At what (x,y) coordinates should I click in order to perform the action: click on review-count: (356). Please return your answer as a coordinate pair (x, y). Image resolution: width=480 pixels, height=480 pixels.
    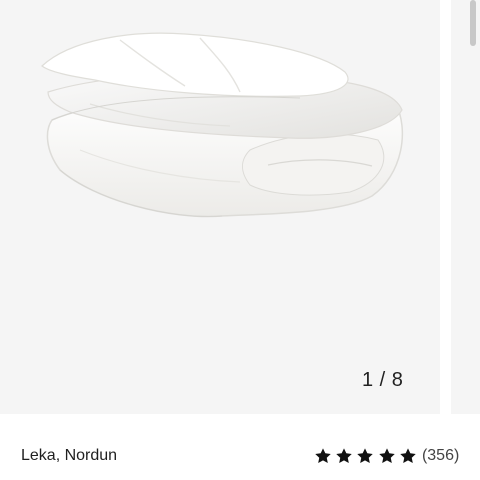
    Looking at the image, I should click on (440, 456).